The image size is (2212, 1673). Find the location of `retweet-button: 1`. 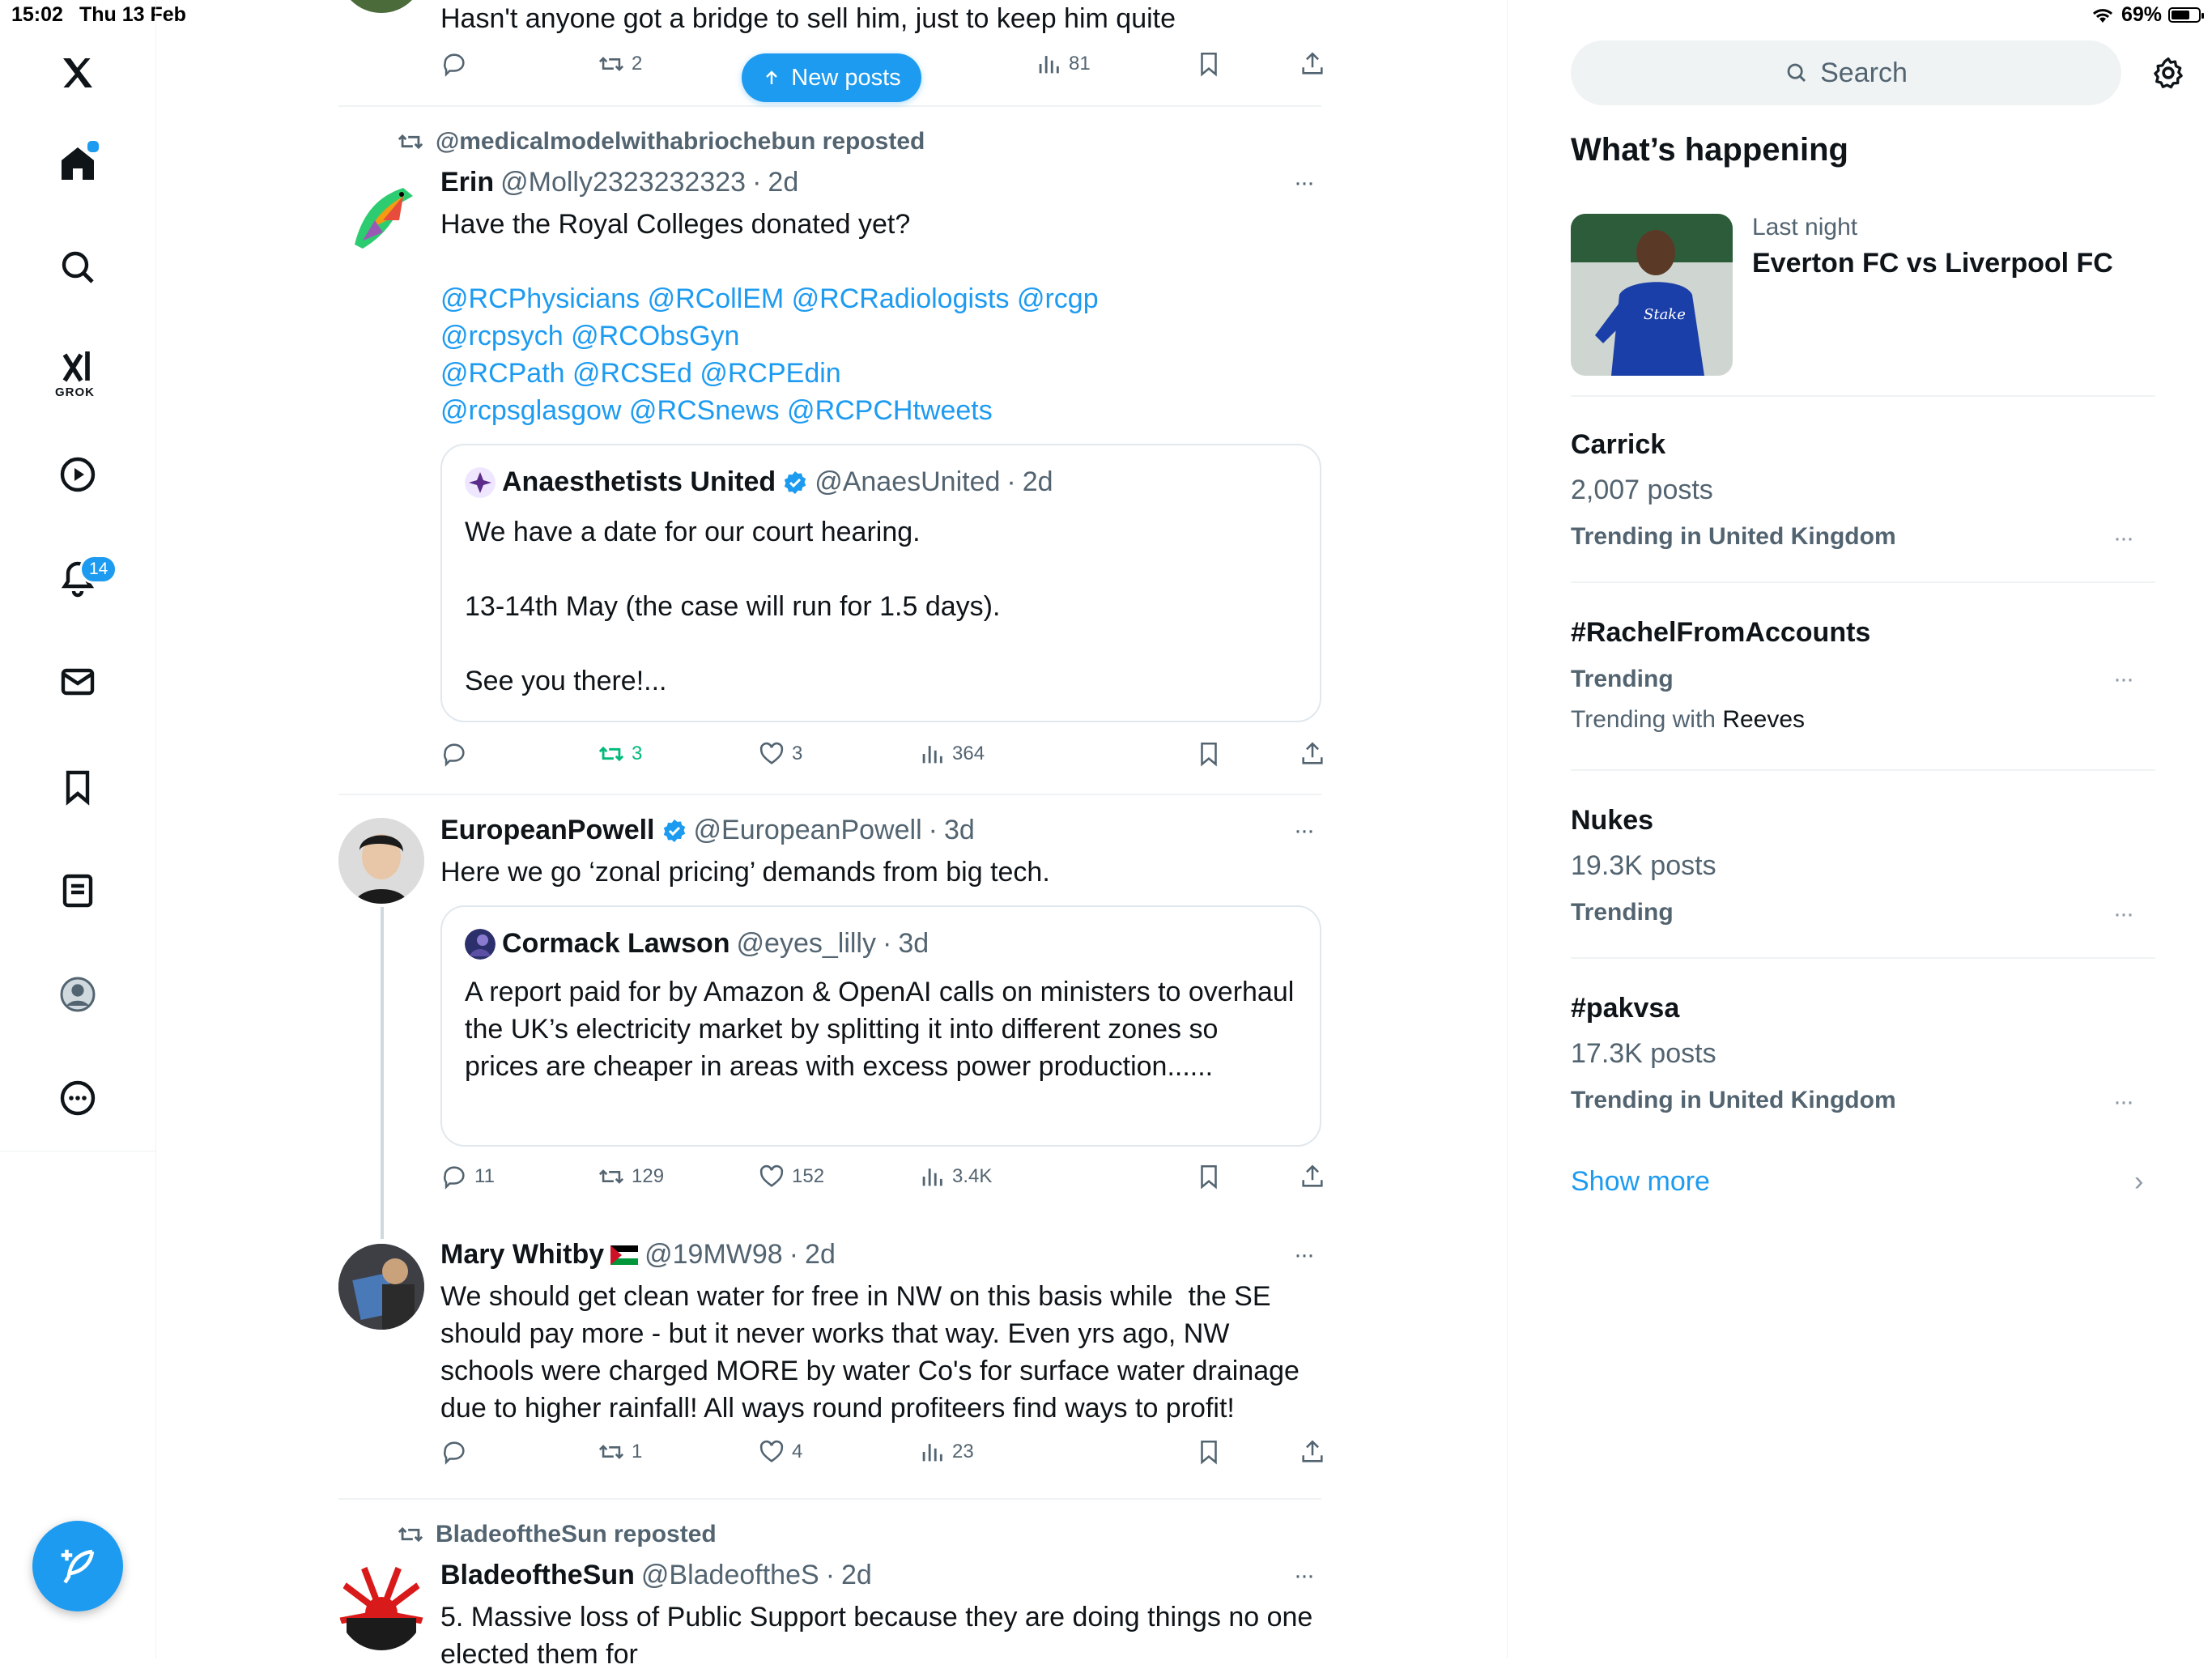

retweet-button: 1 is located at coordinates (620, 1452).